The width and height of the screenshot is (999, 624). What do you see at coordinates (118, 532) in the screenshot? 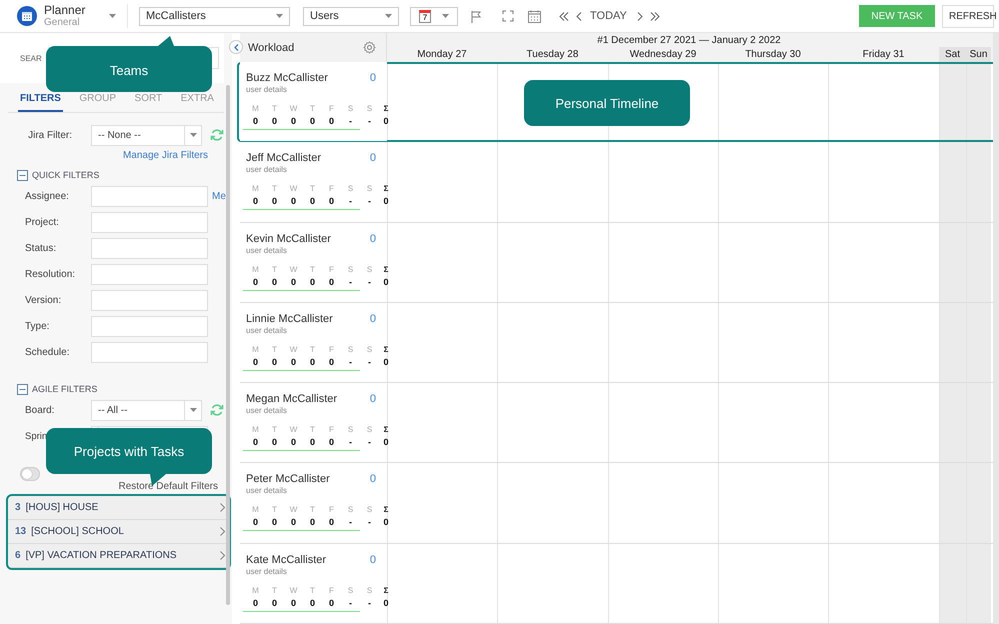
I see `project-item: 13 [SCHOOL] SCHOOL` at bounding box center [118, 532].